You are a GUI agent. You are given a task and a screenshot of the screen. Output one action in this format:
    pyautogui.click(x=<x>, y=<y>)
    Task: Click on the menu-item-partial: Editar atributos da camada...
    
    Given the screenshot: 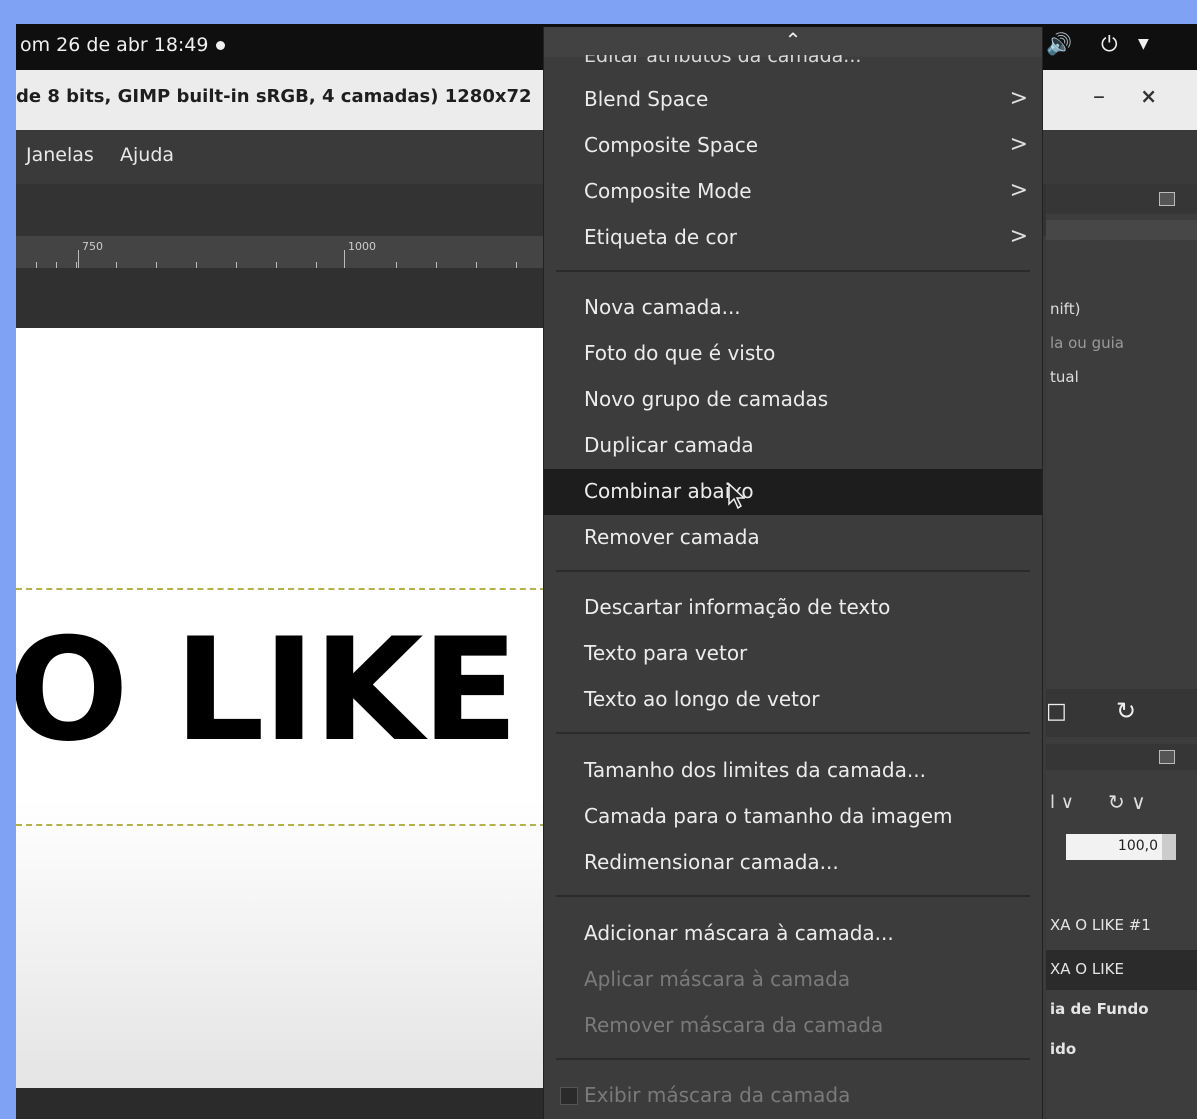 What is the action you would take?
    pyautogui.click(x=722, y=61)
    